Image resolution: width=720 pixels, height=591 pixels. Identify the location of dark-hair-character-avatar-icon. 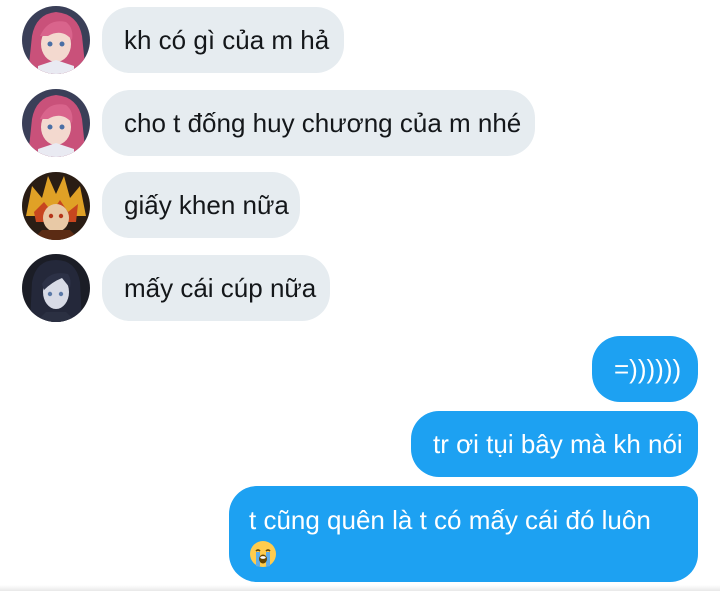
(56, 288).